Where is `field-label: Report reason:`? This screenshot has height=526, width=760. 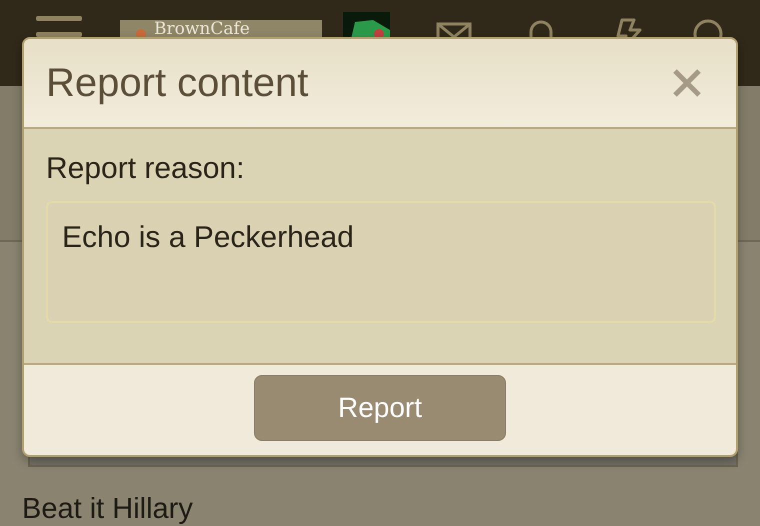
field-label: Report reason: is located at coordinates (146, 169).